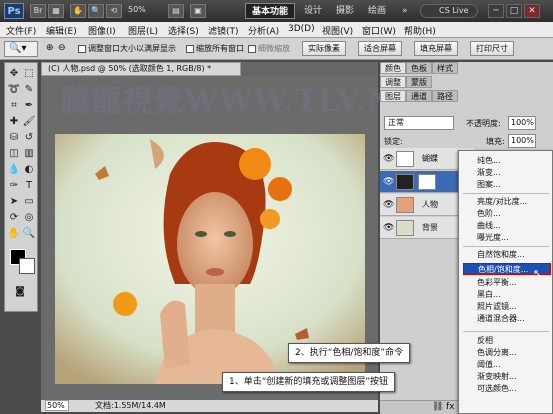  Describe the element at coordinates (436, 48) in the screenshot. I see `fill-screen-button: 填充屏幕` at that location.